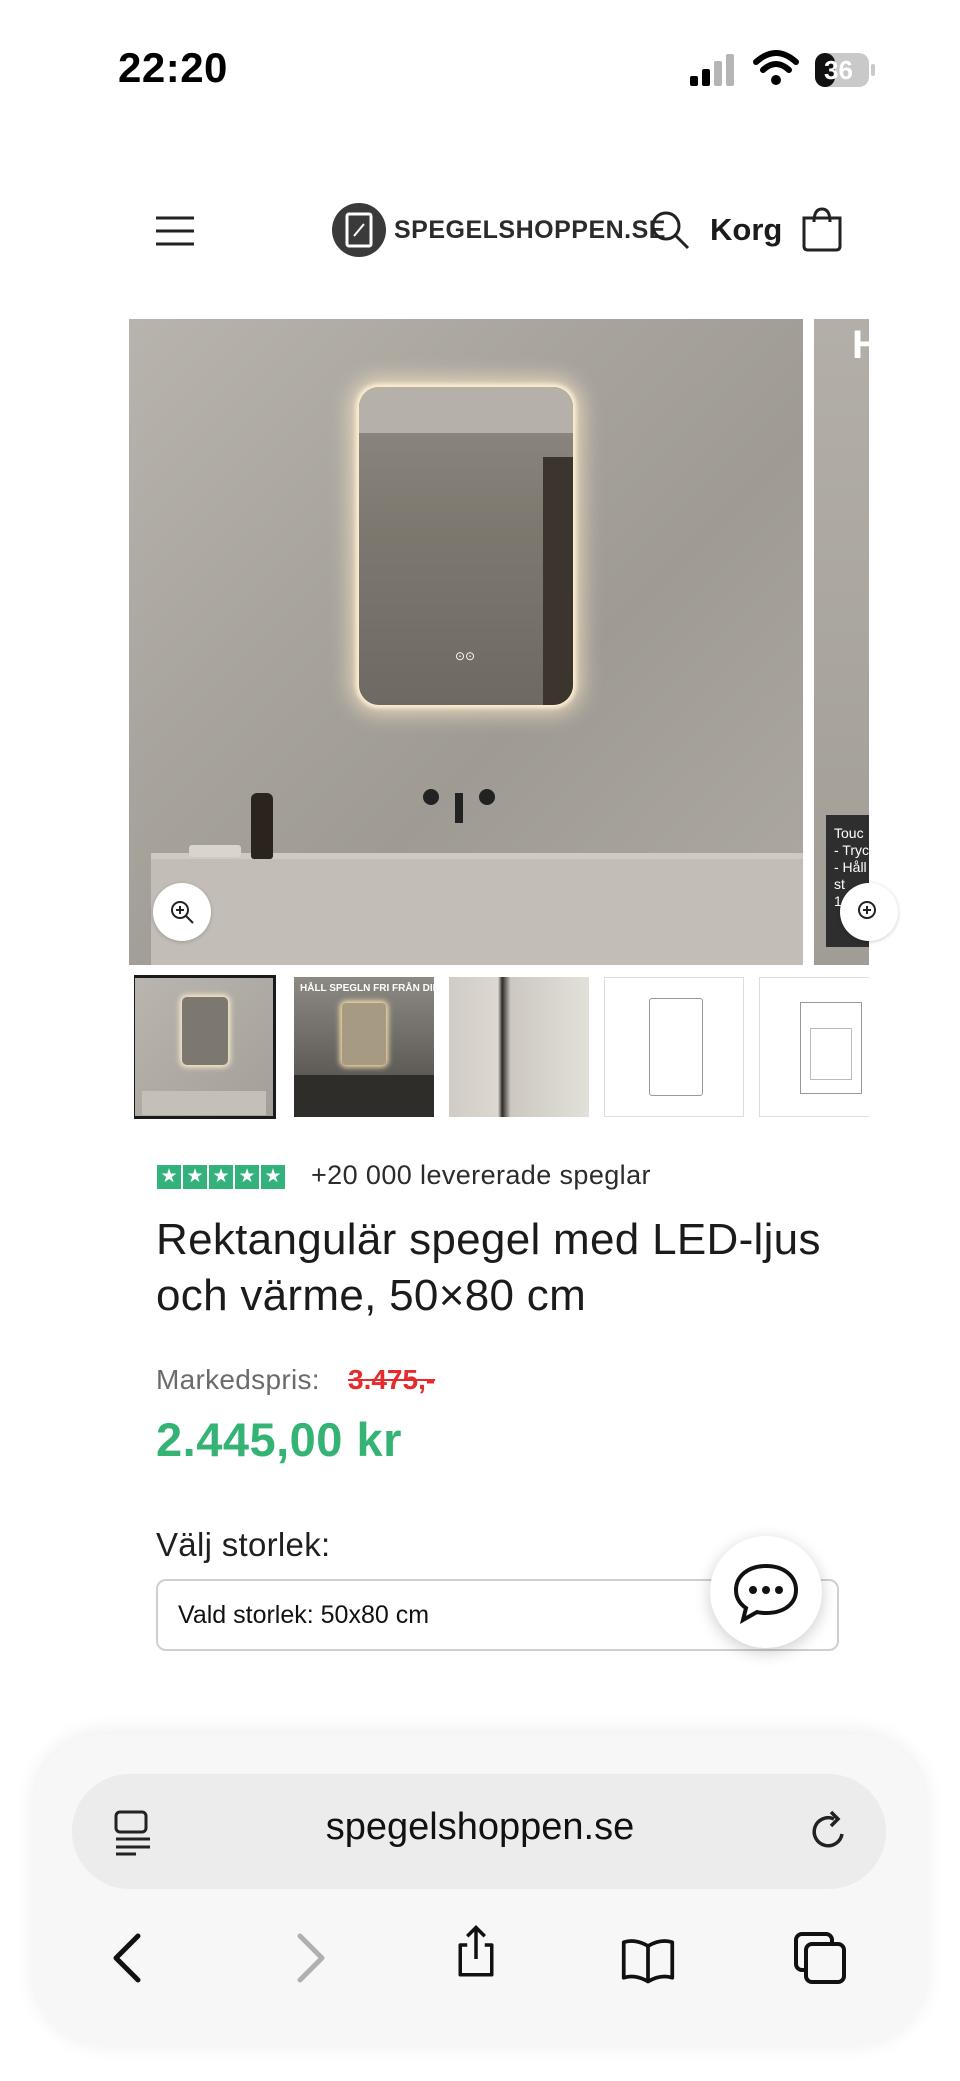 Image resolution: width=960 pixels, height=2081 pixels. Describe the element at coordinates (175, 231) in the screenshot. I see `hamburger-icon` at that location.